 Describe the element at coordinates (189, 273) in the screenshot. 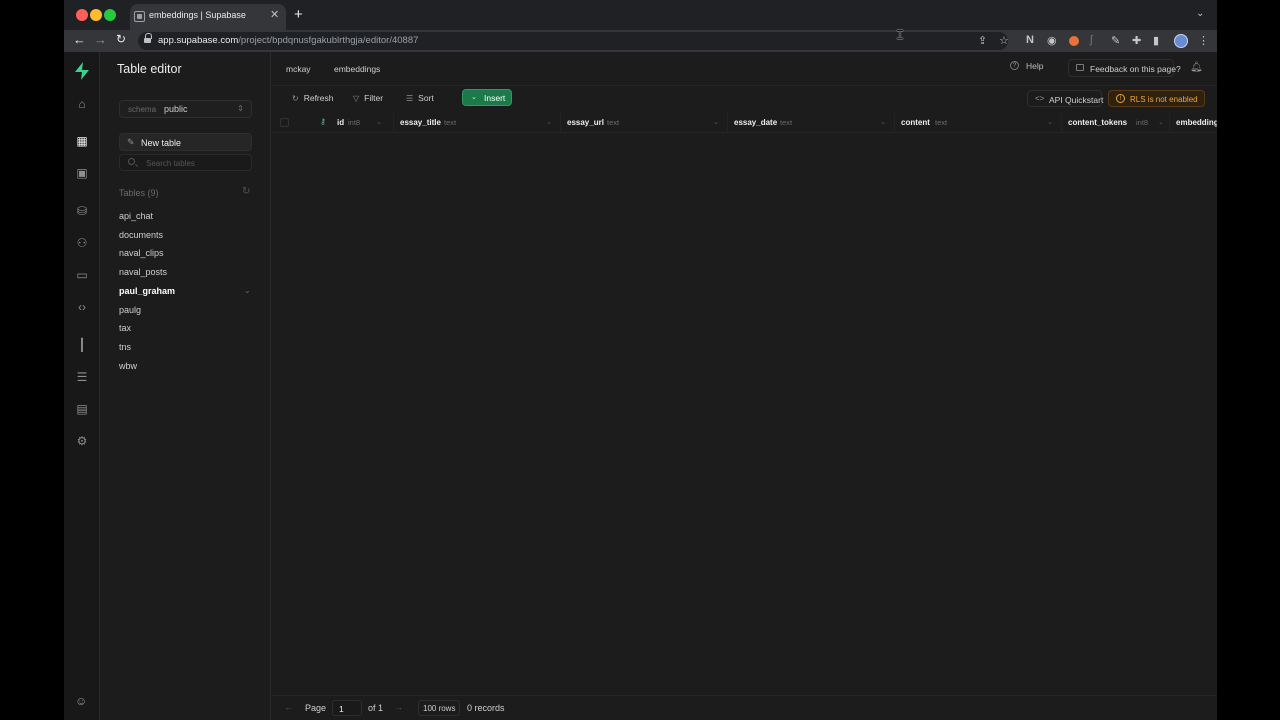

I see `sidebar-item-naval-posts: naval_posts` at that location.